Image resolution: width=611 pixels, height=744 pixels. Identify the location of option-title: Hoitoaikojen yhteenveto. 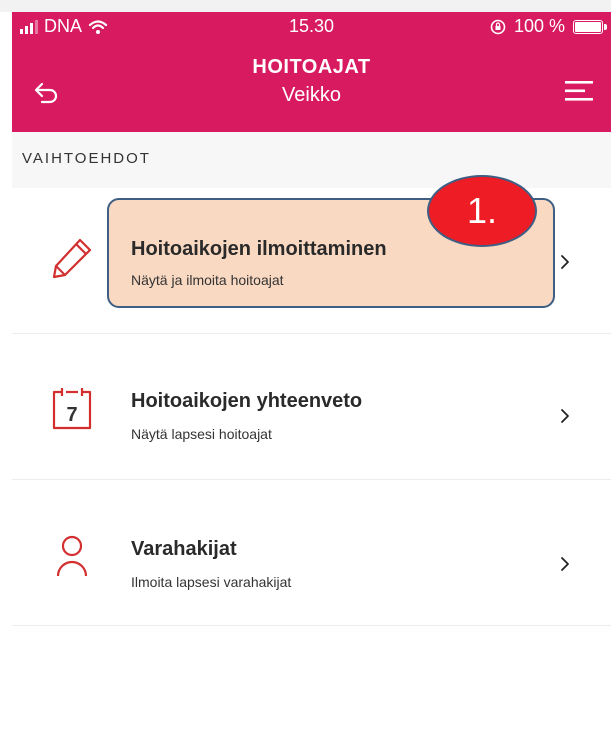
(247, 401).